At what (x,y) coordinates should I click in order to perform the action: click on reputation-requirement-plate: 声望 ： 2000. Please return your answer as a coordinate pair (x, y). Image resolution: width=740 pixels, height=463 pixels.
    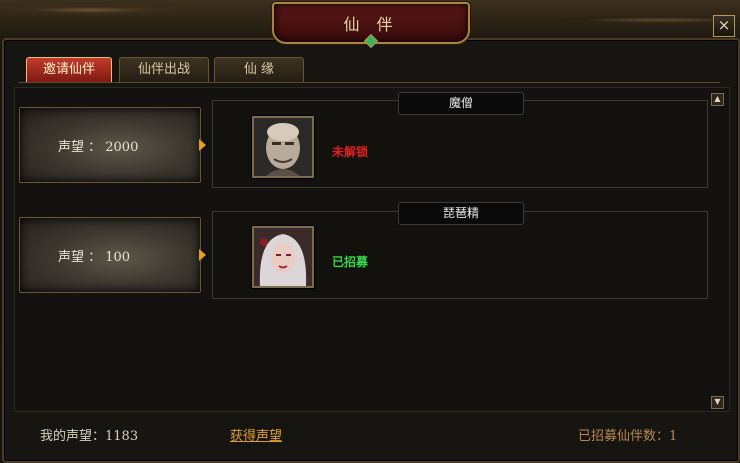
    Looking at the image, I should click on (110, 145).